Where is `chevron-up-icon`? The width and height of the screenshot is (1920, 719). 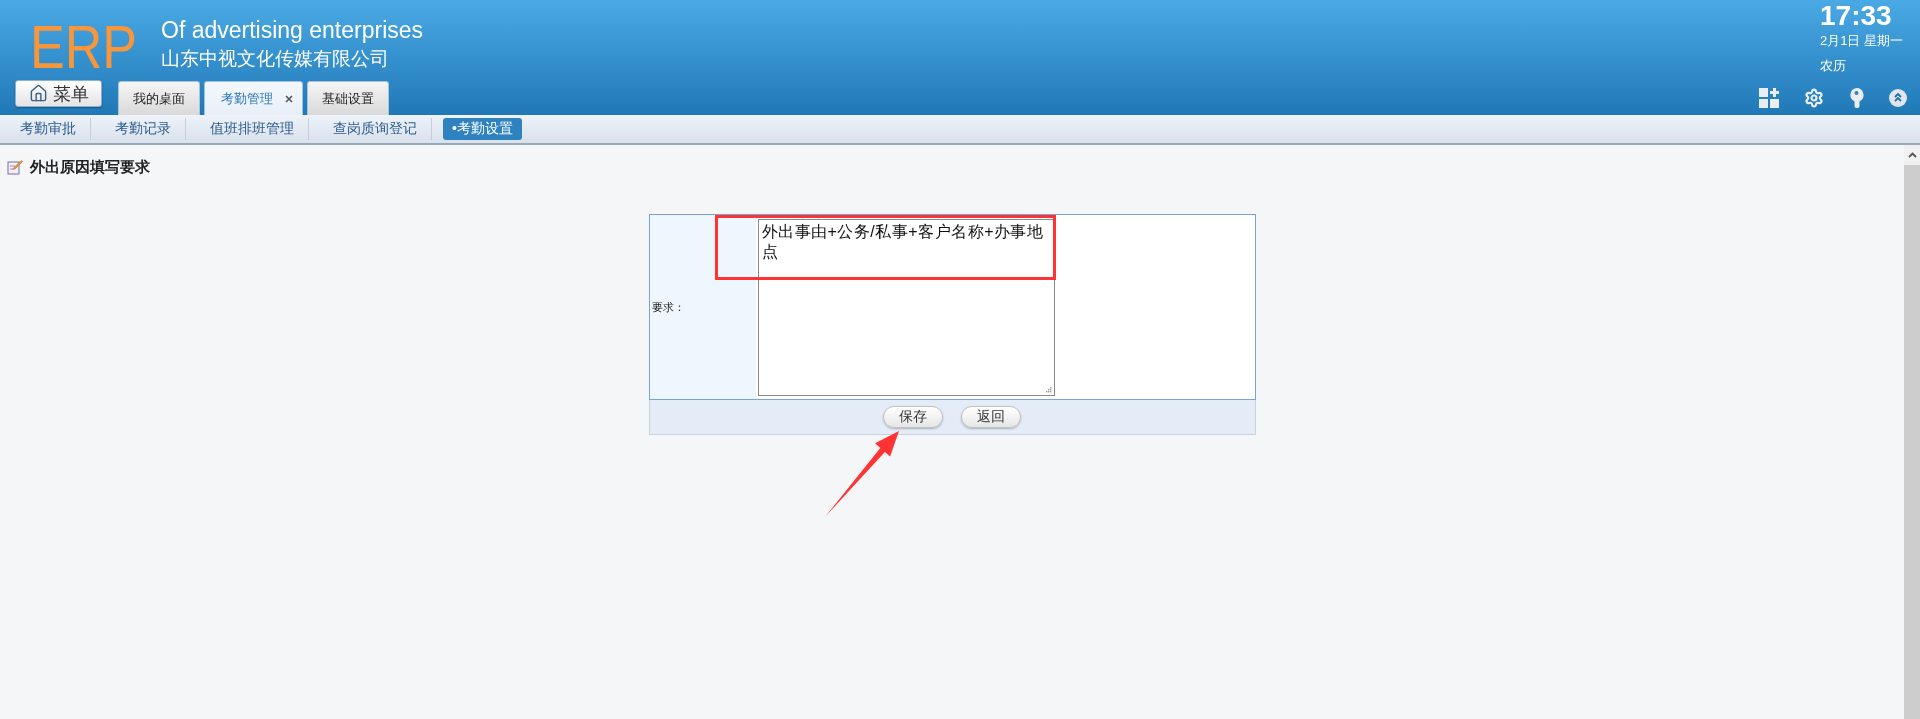 chevron-up-icon is located at coordinates (1912, 155).